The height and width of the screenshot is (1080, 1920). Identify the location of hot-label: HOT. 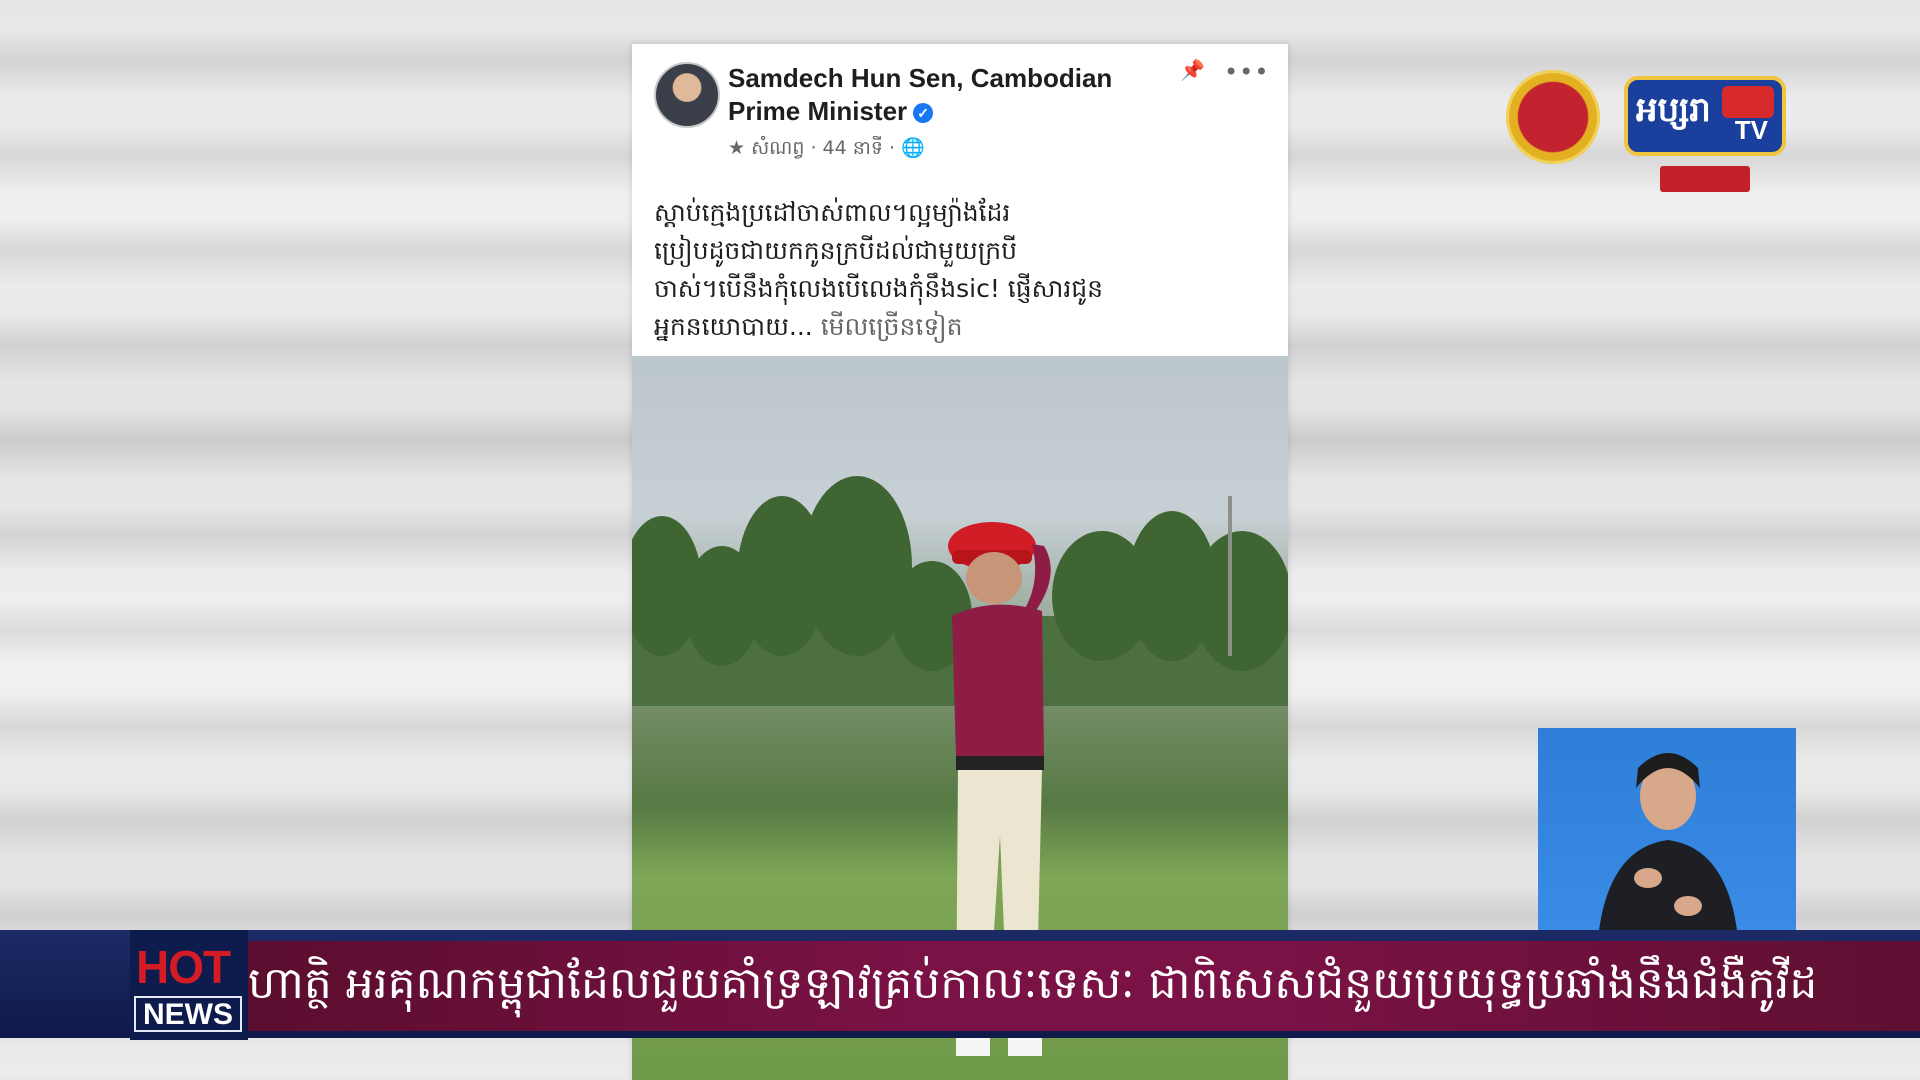
(183, 967).